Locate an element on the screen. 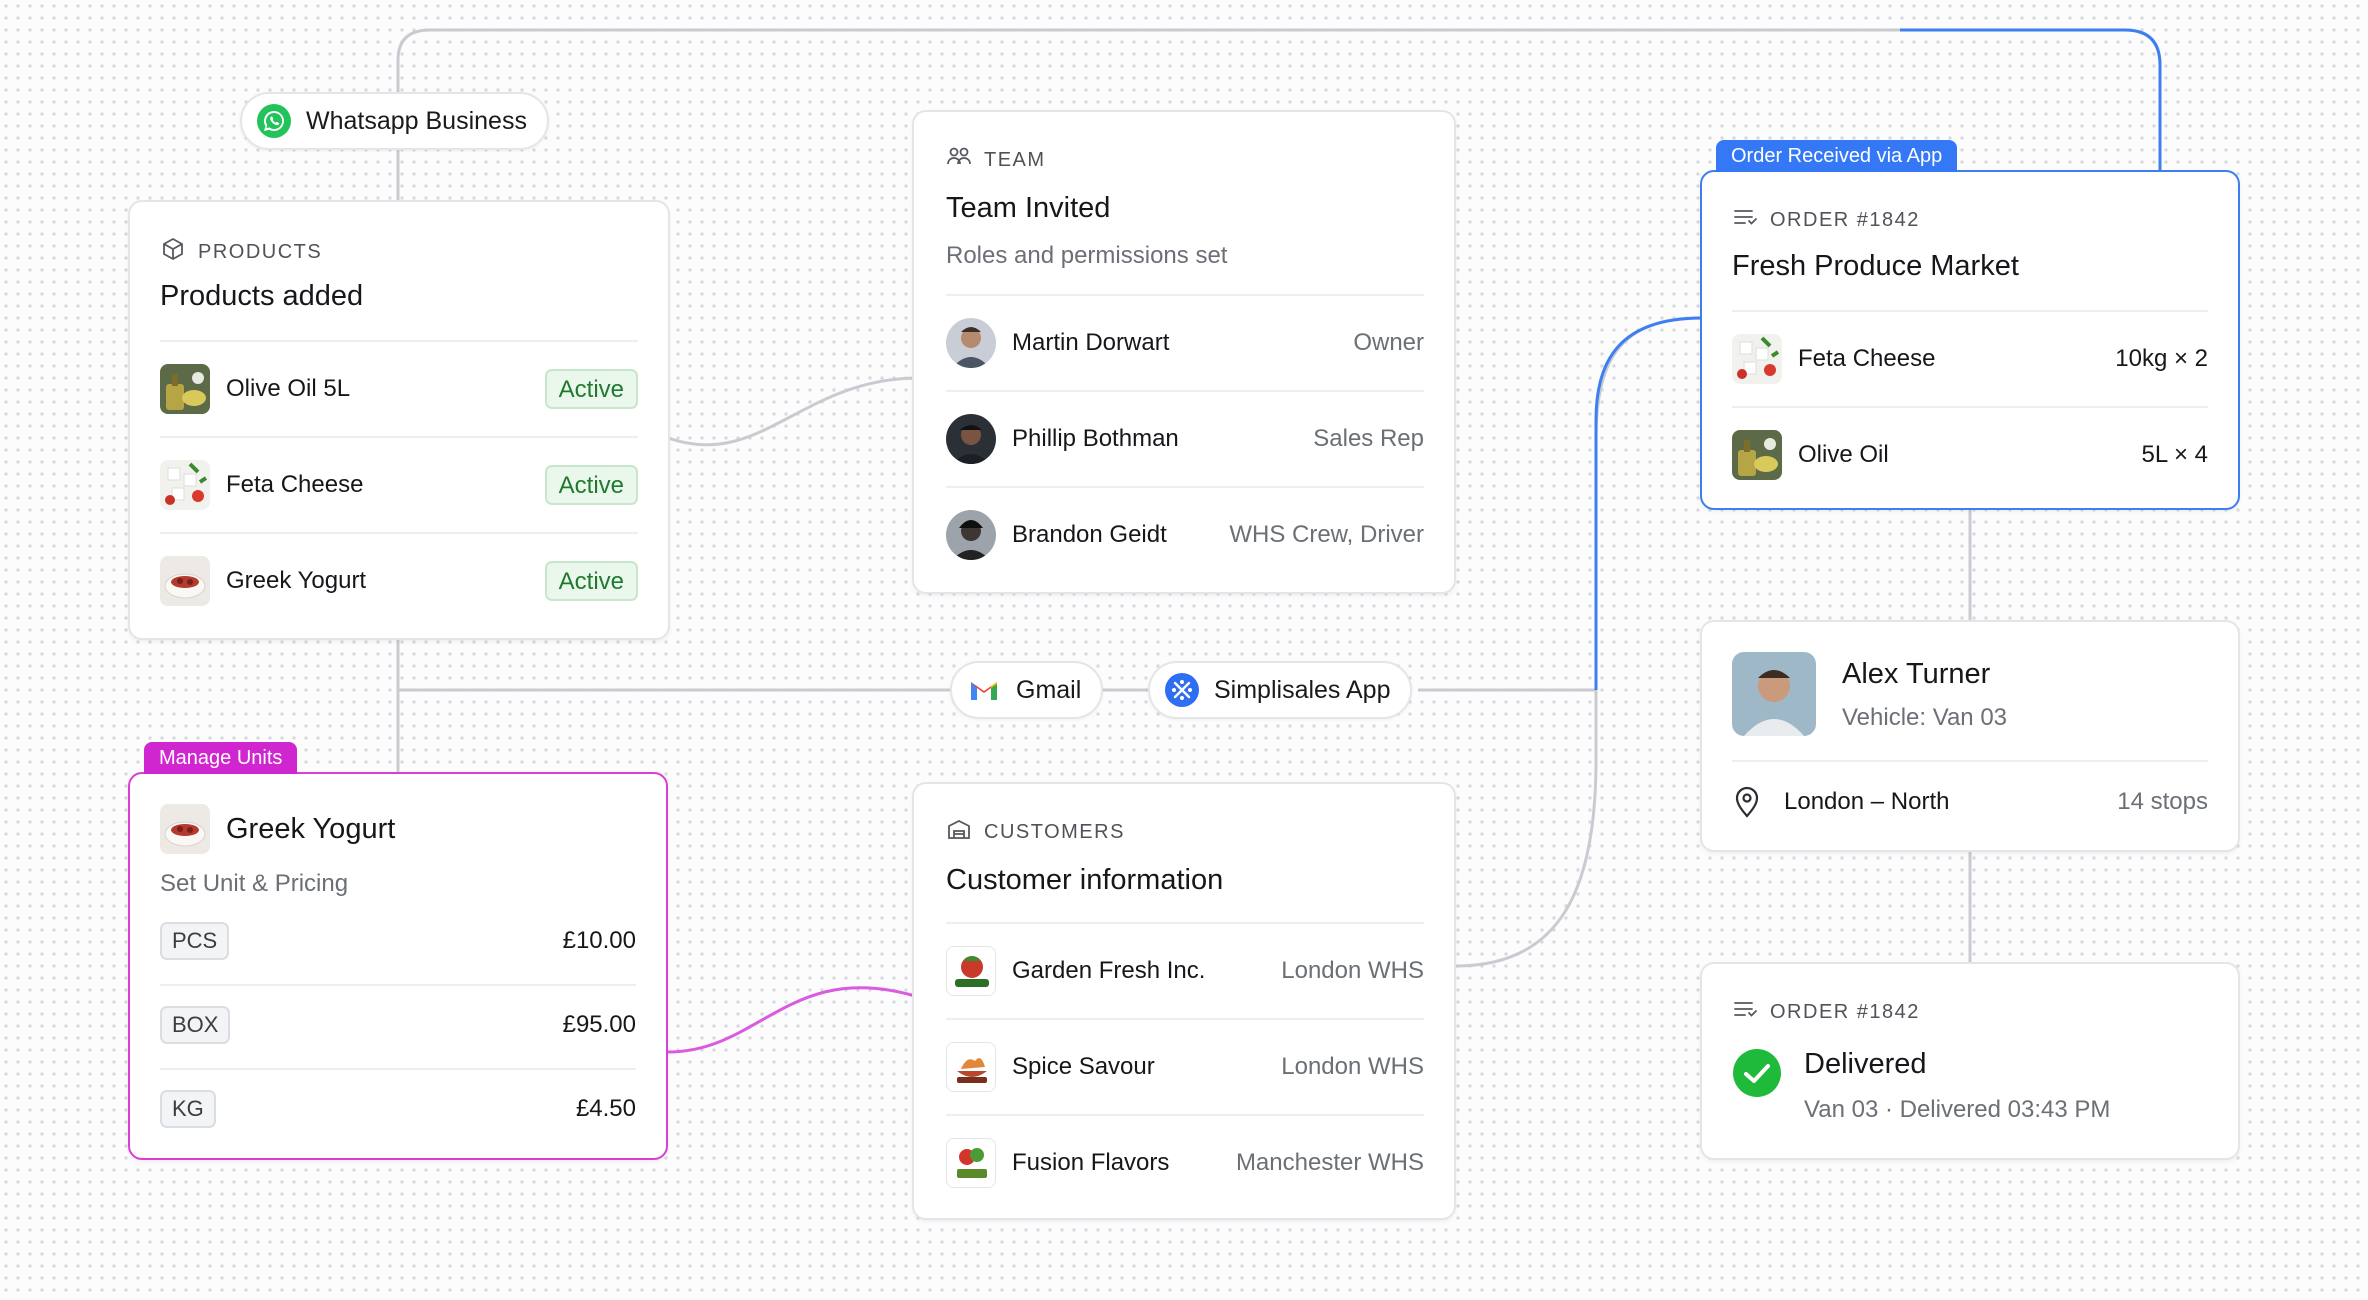  simplisales-label: Simplisales App is located at coordinates (1302, 689).